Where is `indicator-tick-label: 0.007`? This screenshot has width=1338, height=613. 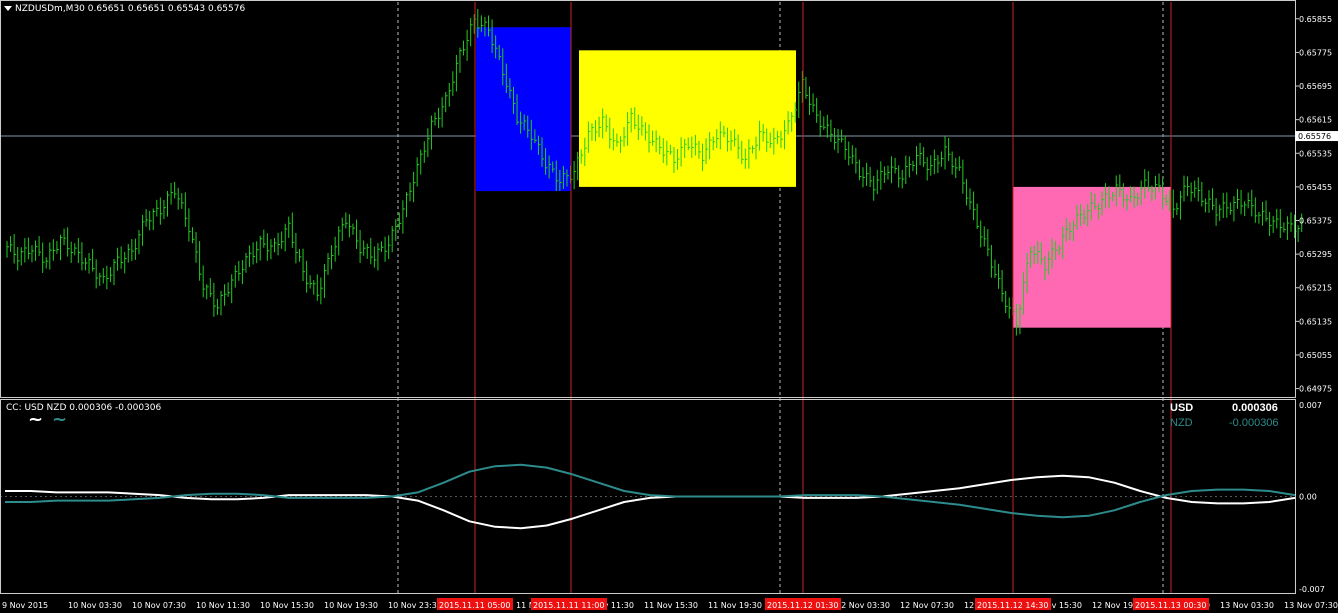 indicator-tick-label: 0.007 is located at coordinates (1310, 405).